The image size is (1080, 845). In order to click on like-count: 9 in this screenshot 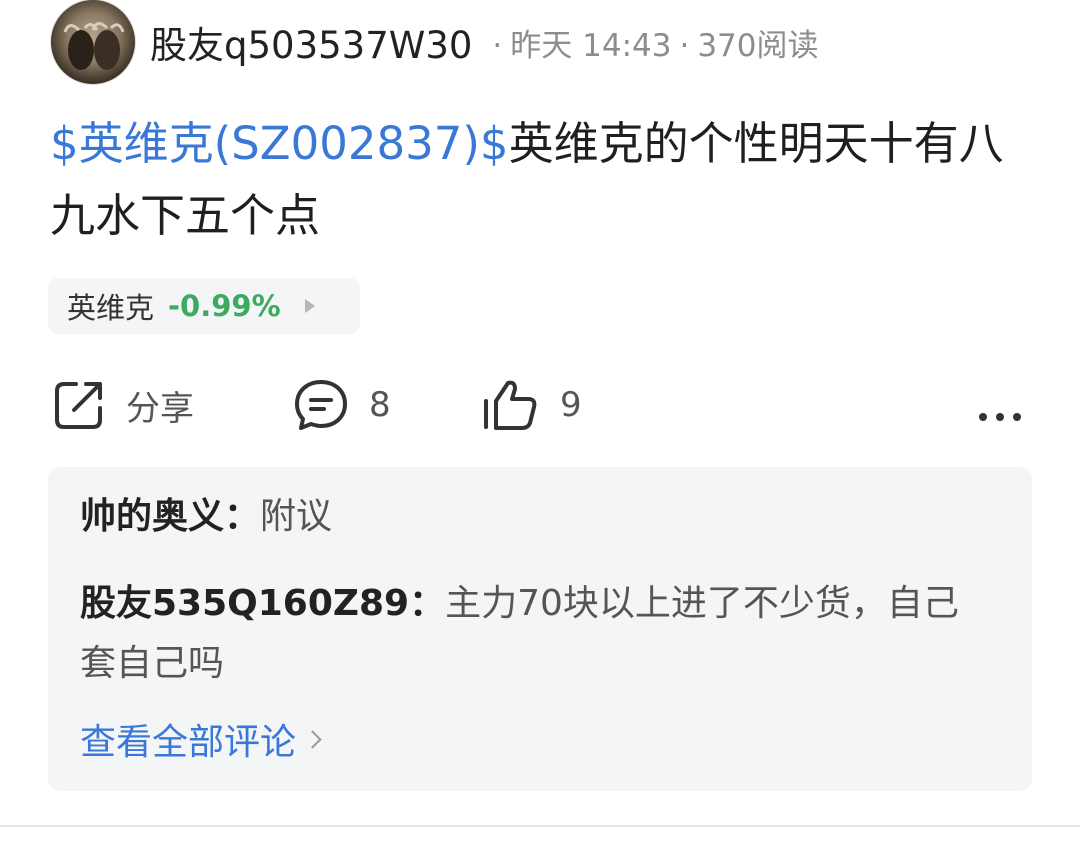, I will do `click(571, 405)`.